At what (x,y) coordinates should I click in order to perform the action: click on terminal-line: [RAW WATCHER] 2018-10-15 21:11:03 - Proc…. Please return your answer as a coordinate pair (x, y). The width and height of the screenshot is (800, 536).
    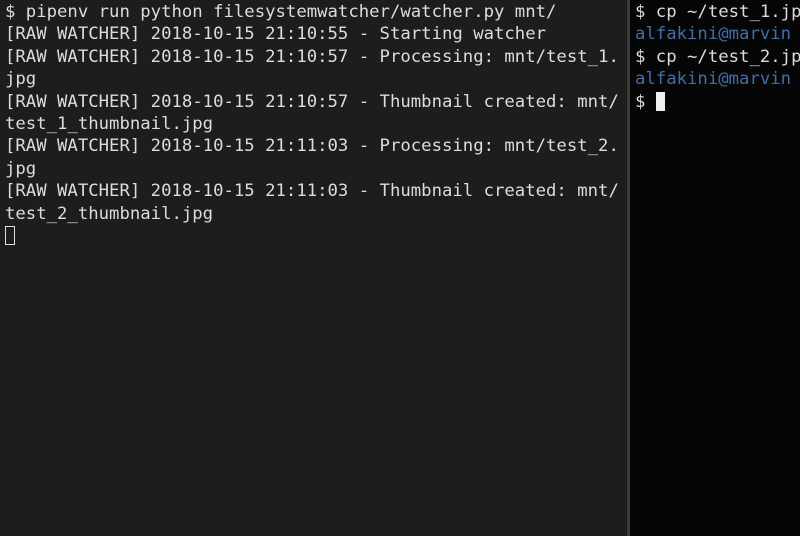
    Looking at the image, I should click on (312, 146).